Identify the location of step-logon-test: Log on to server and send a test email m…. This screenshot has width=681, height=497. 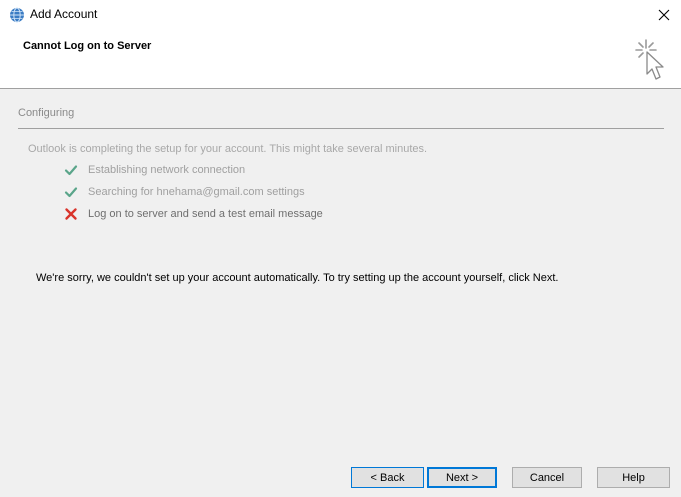
(193, 214).